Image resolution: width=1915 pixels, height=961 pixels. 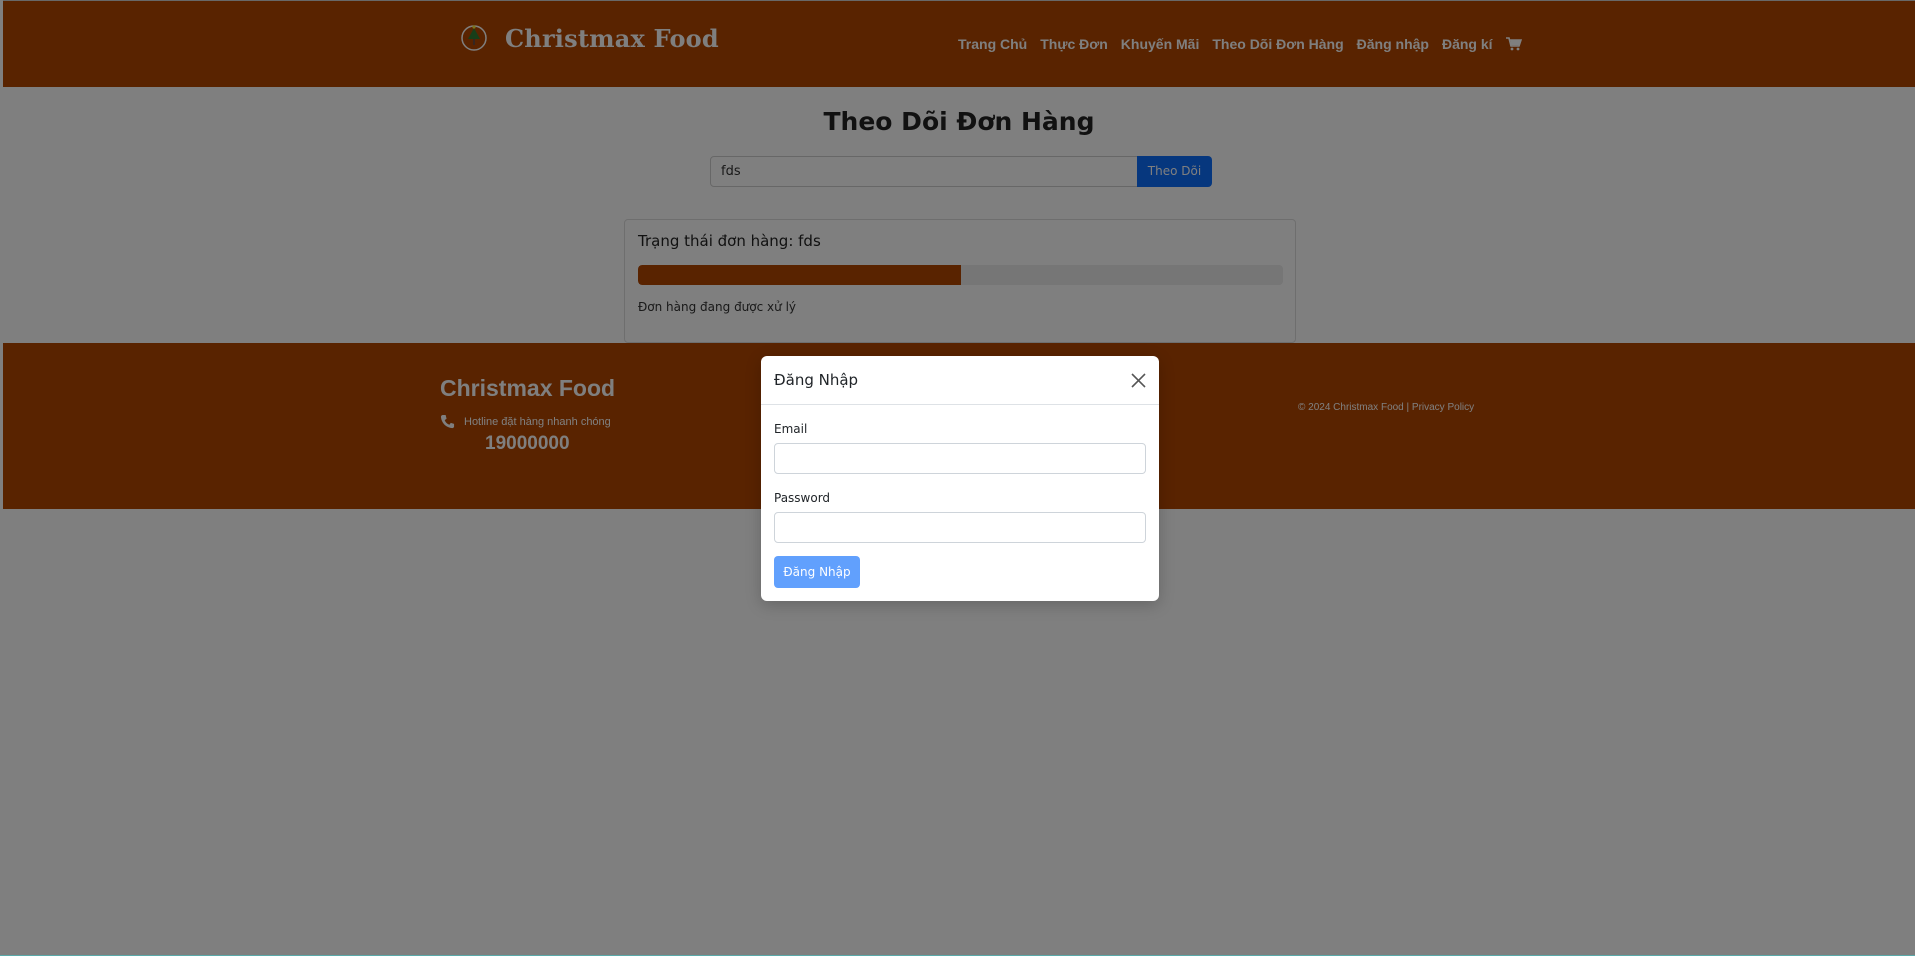 I want to click on close-icon, so click(x=1138, y=380).